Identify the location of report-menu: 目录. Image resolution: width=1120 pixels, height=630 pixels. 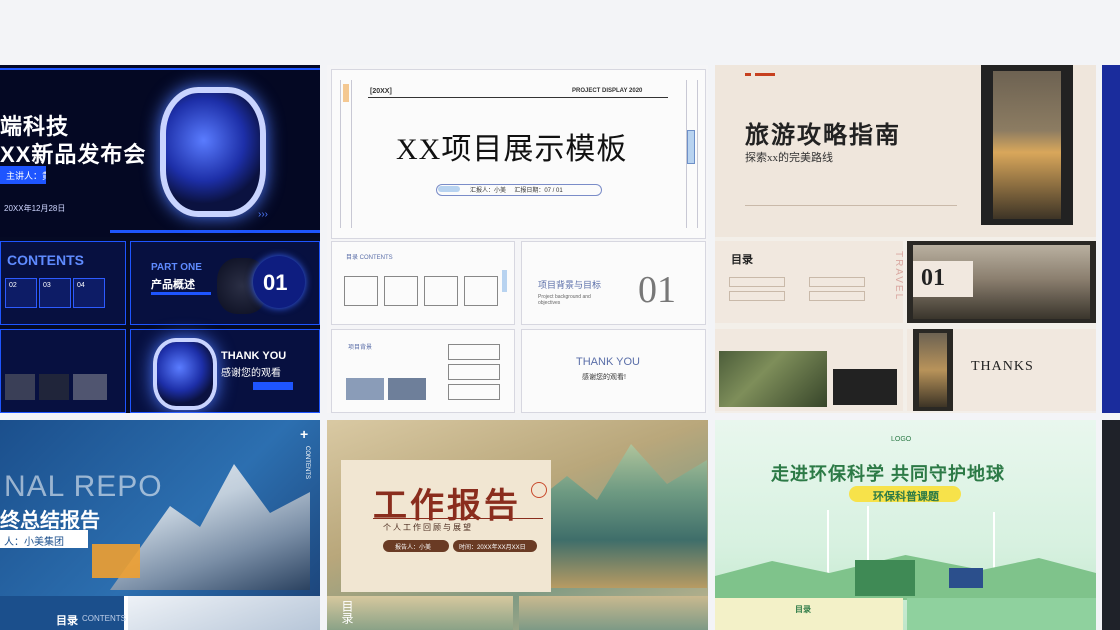
(67, 621).